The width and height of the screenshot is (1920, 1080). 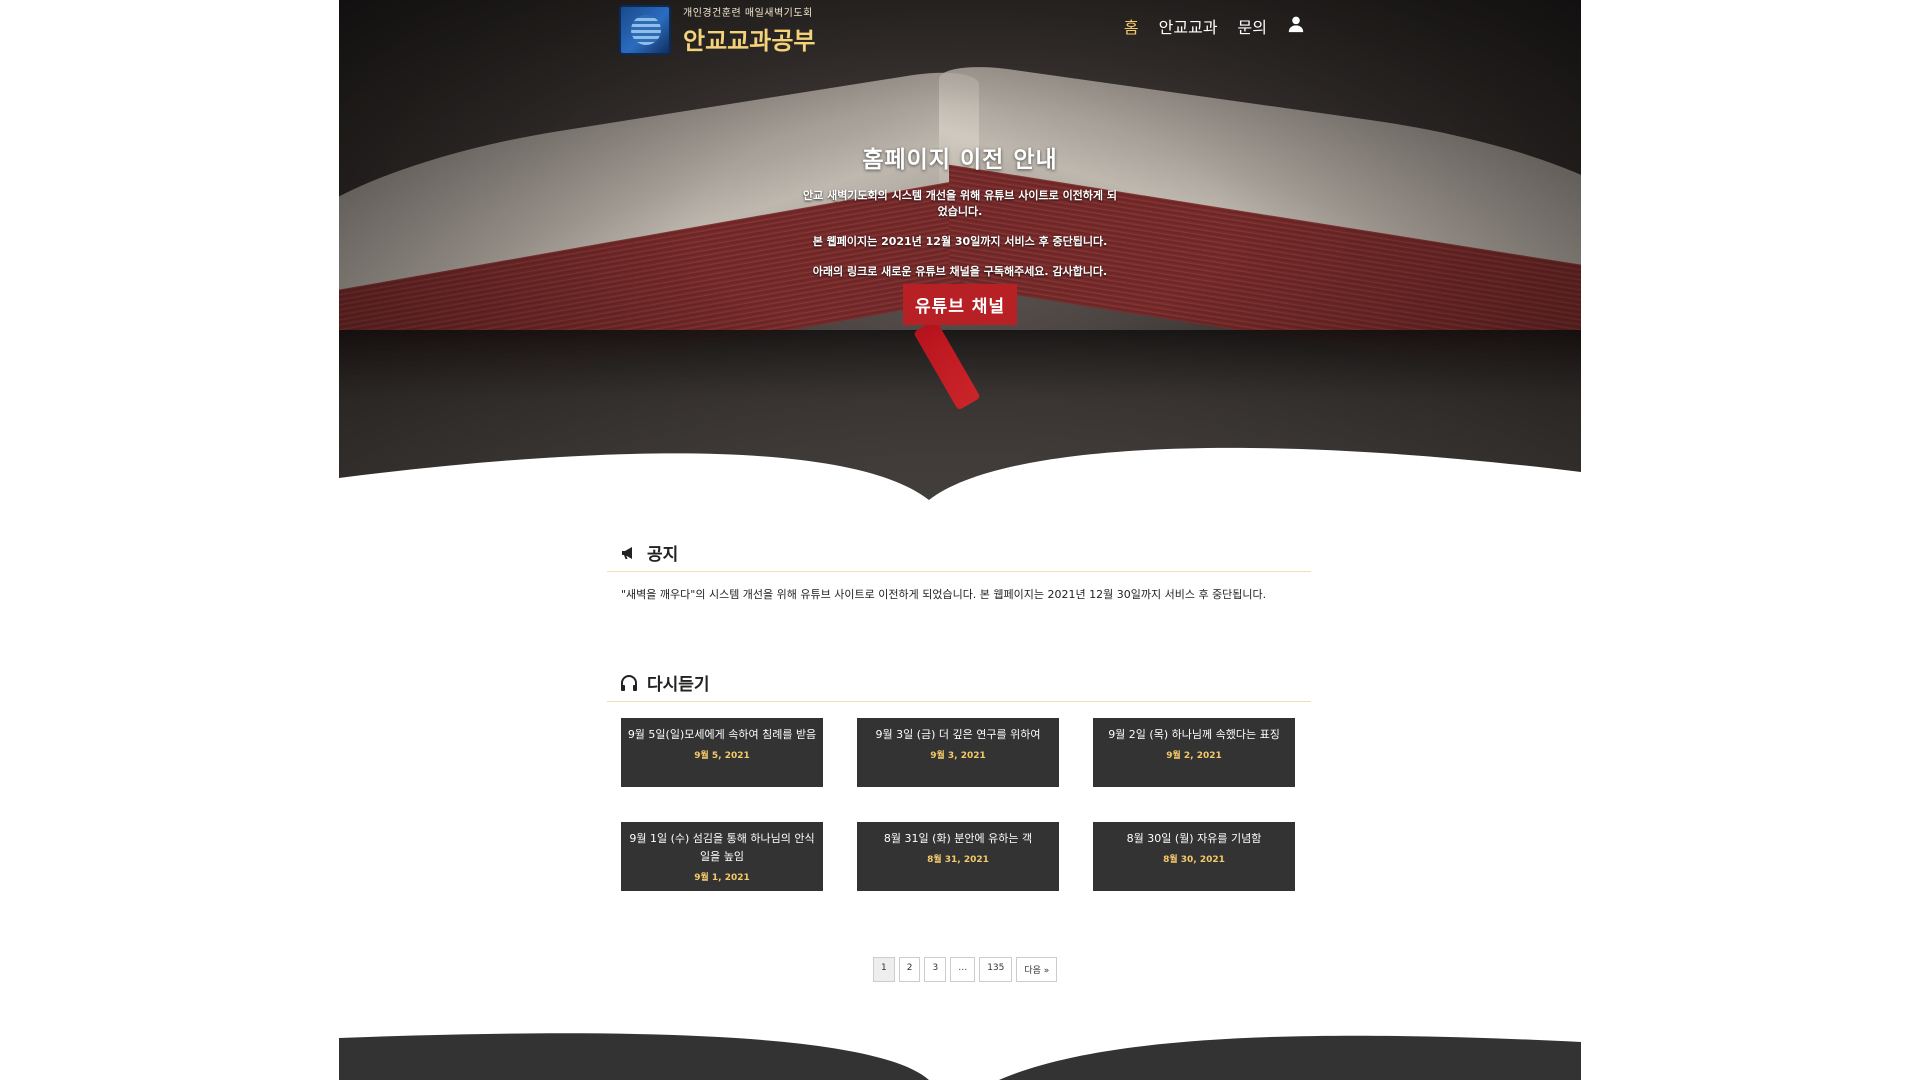 I want to click on next-page-link: 다음 », so click(x=1037, y=969).